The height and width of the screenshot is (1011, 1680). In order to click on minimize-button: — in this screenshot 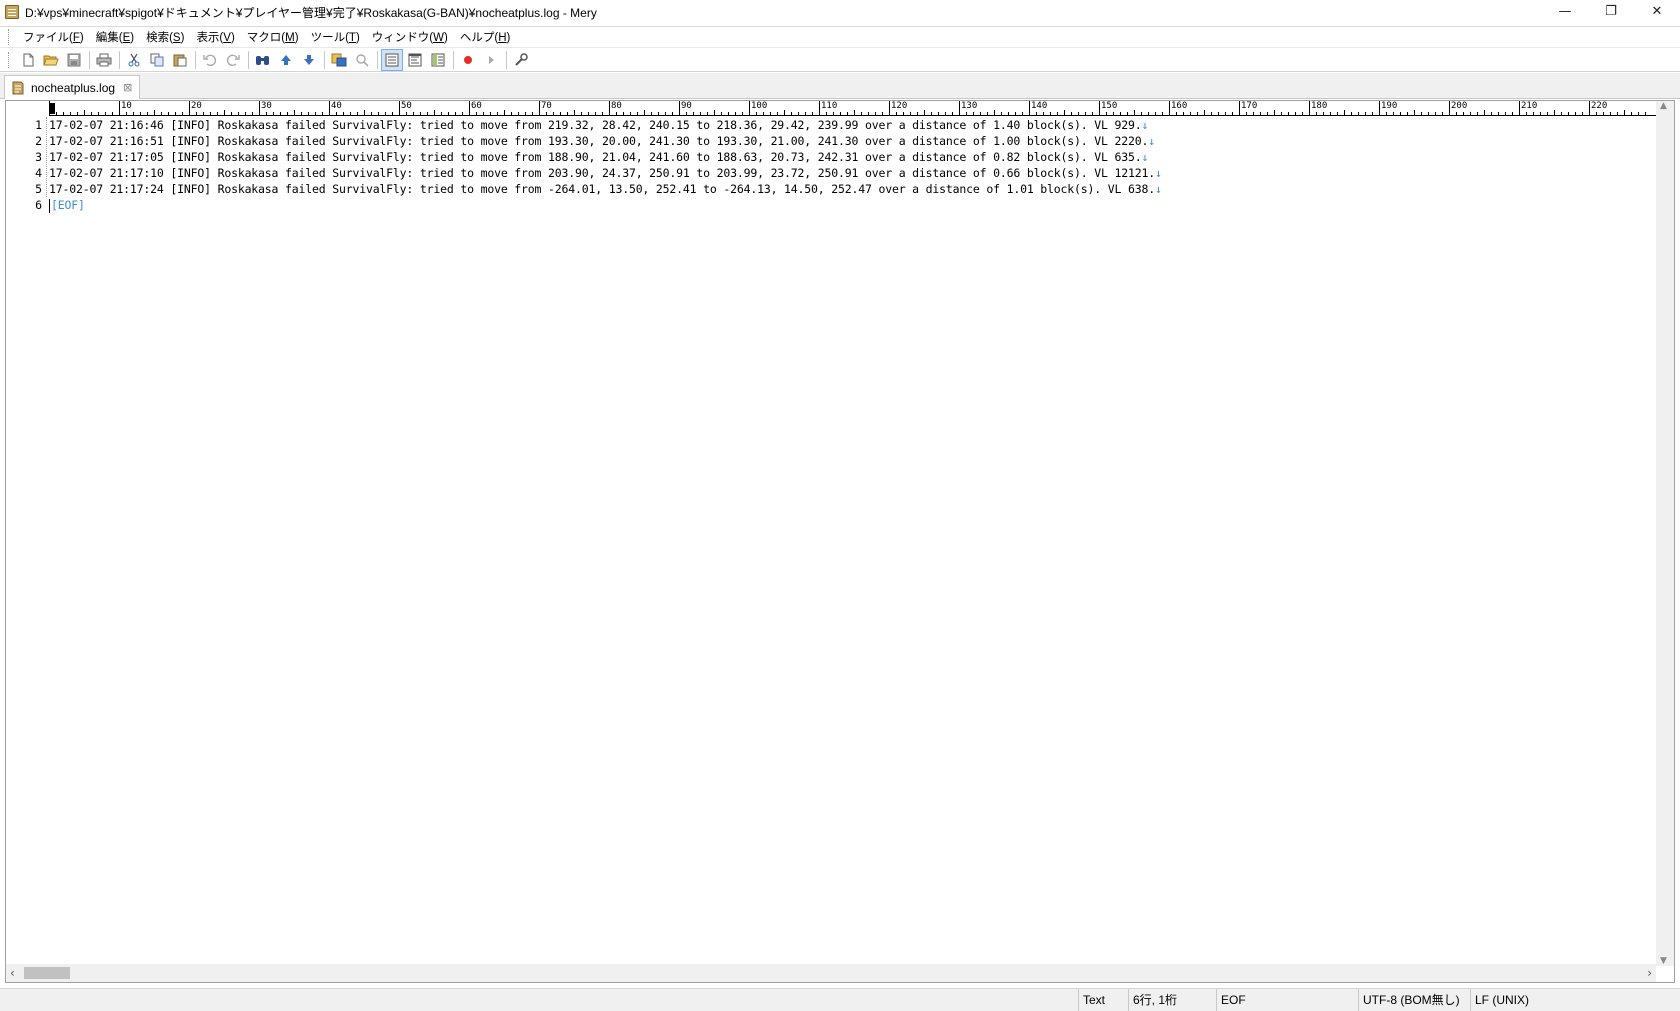, I will do `click(1565, 11)`.